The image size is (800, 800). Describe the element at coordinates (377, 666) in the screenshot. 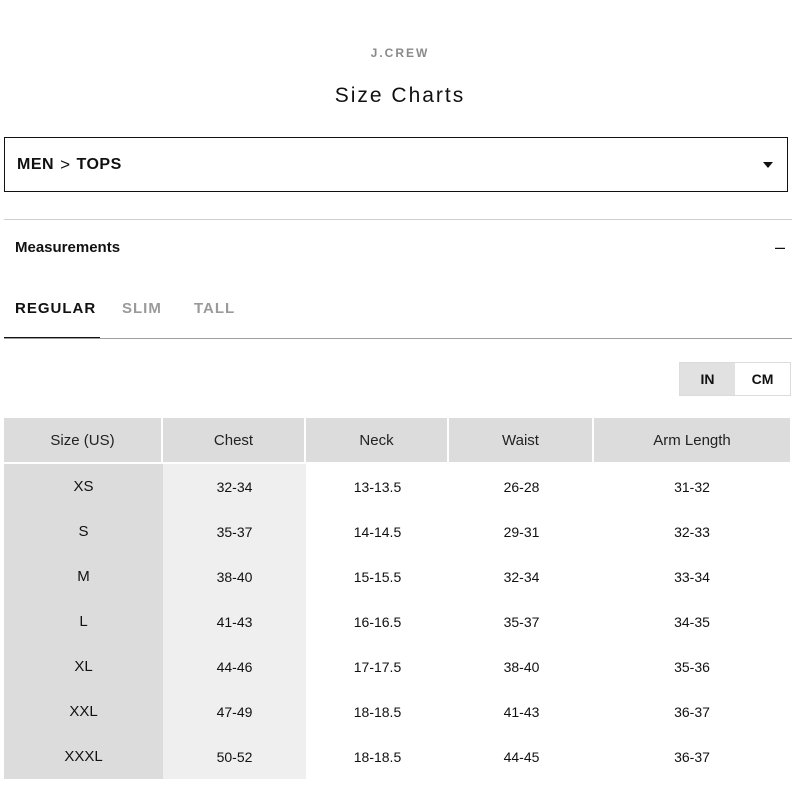

I see `neck-cell: 17-17.5` at that location.